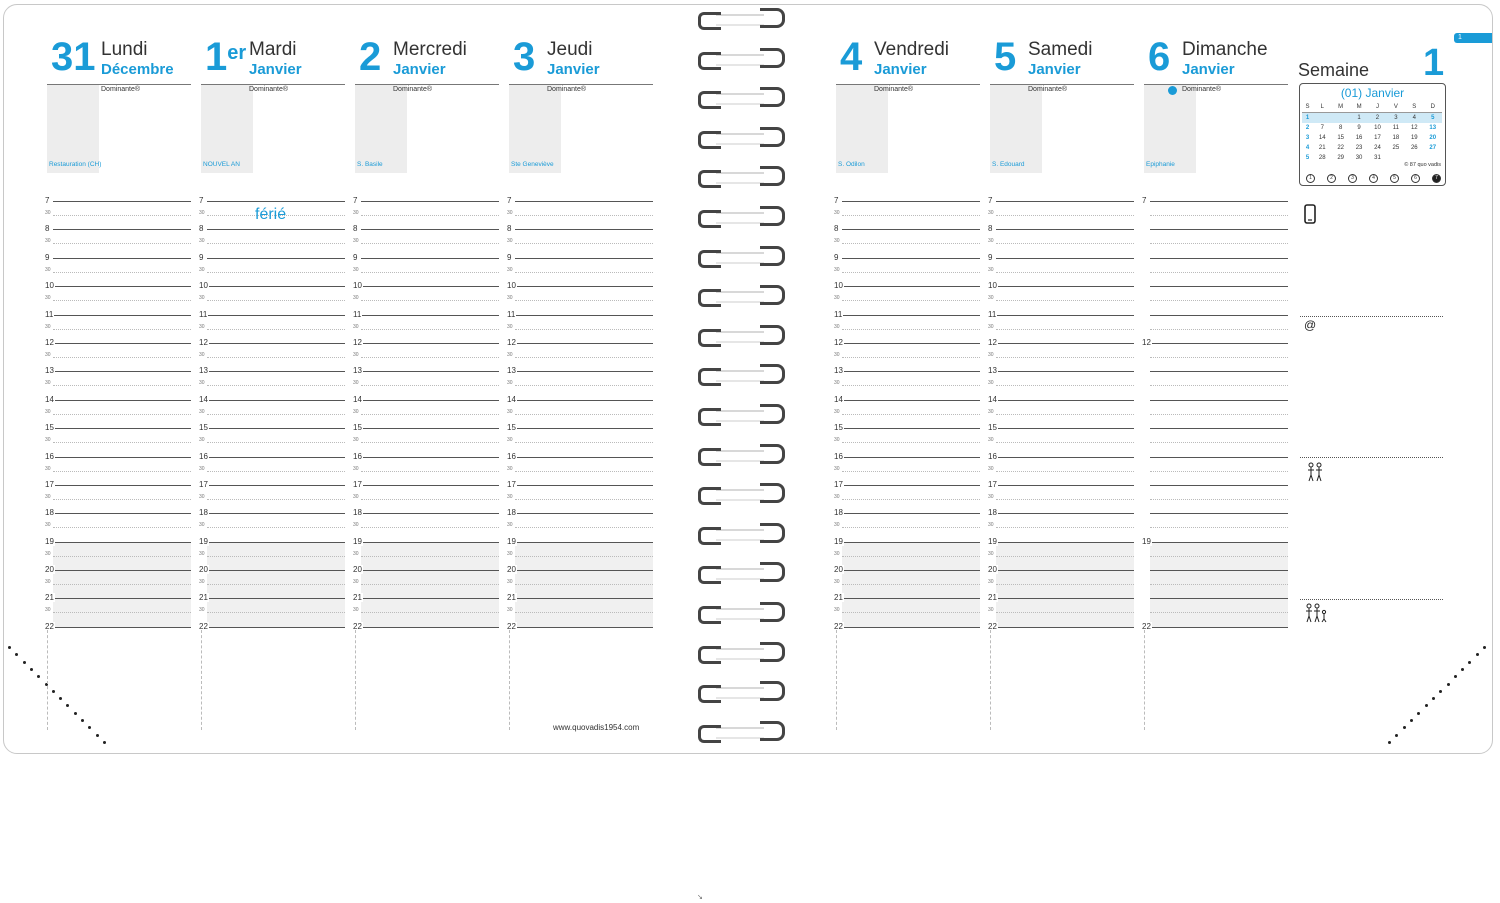  I want to click on hour-grid: 7 12 19 22, so click(1215, 413).